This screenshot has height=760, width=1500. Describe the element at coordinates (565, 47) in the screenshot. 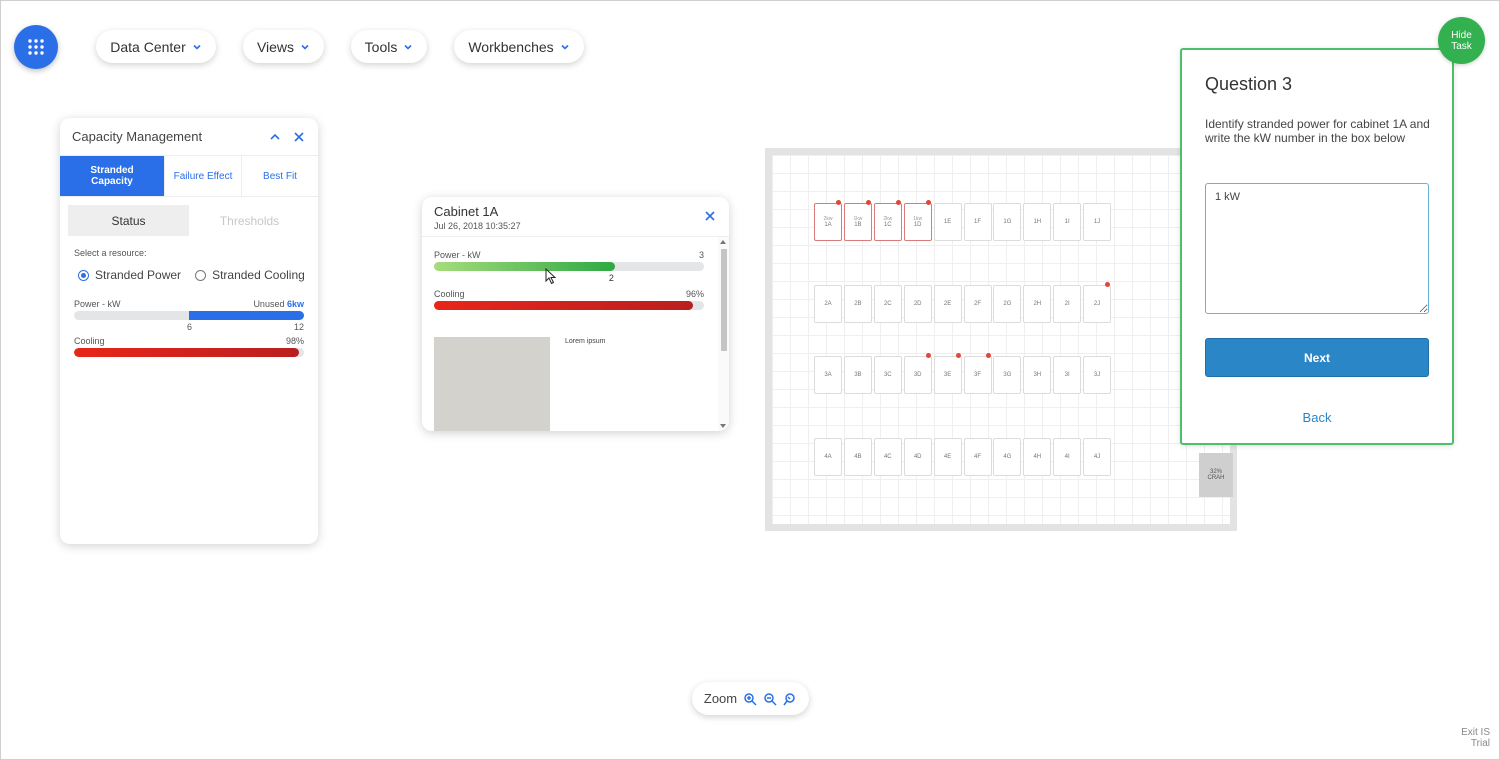

I see `chevron-down-icon` at that location.